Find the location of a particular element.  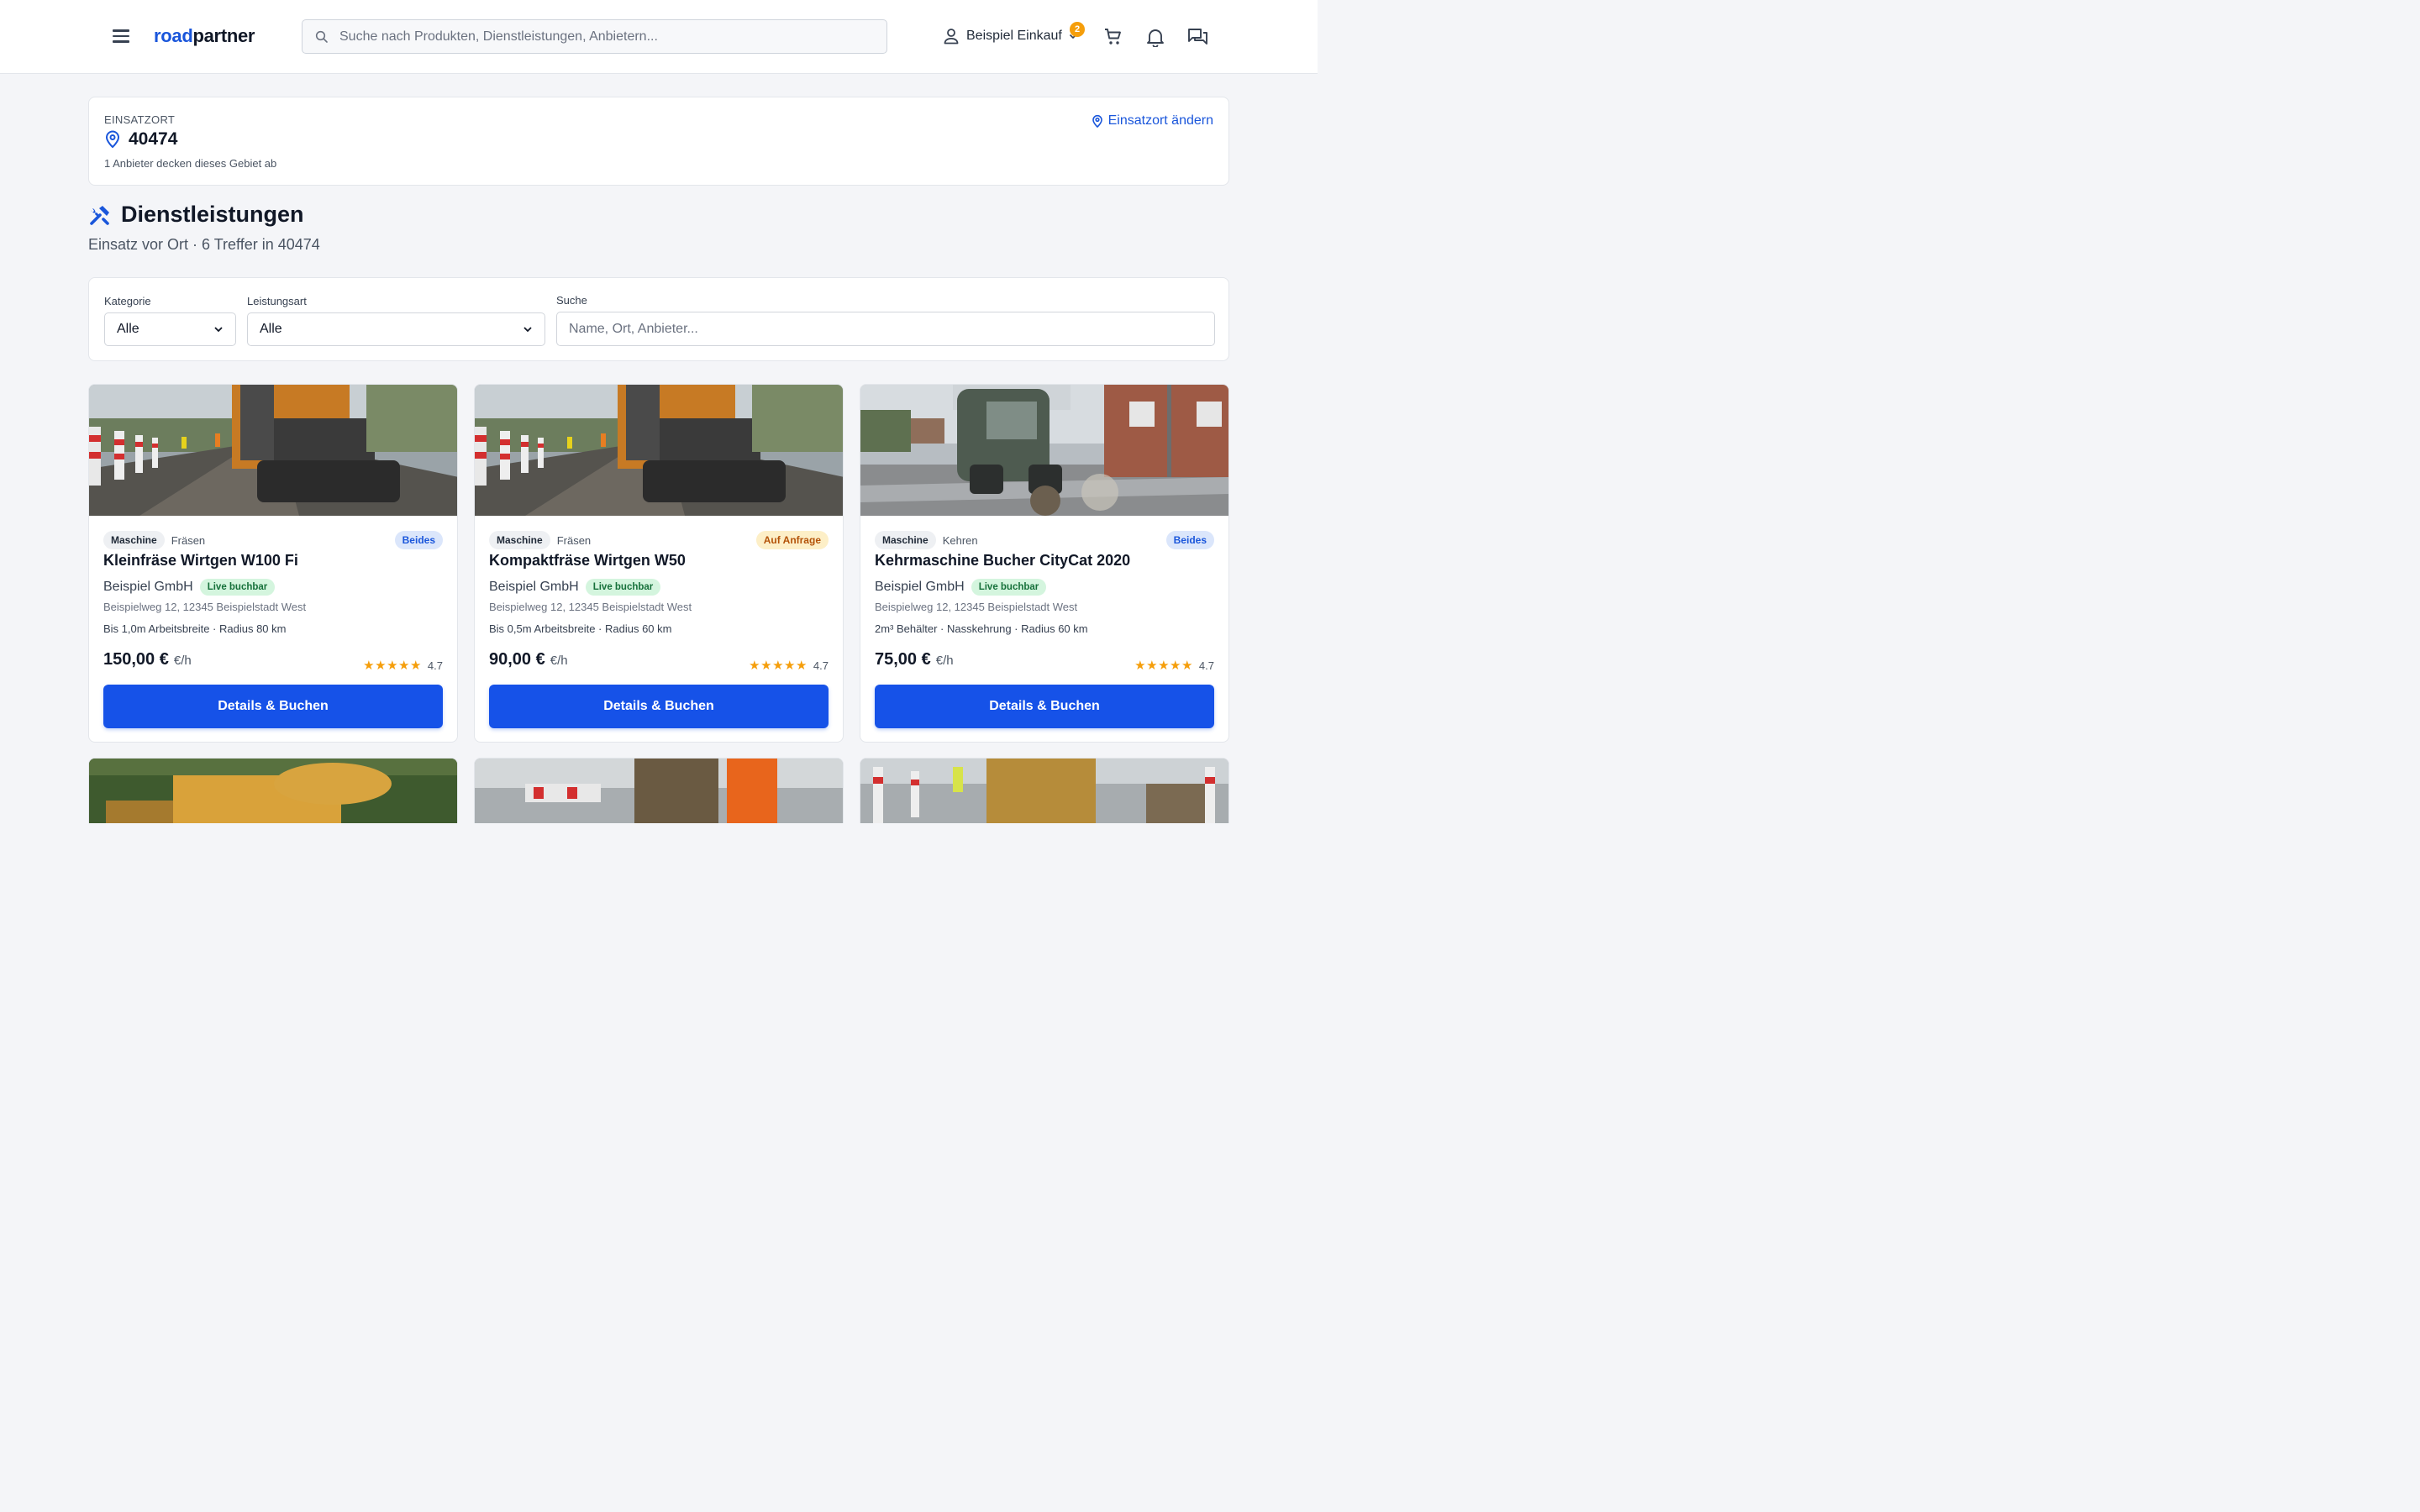

service-type-select-value: Alle is located at coordinates (271, 329).